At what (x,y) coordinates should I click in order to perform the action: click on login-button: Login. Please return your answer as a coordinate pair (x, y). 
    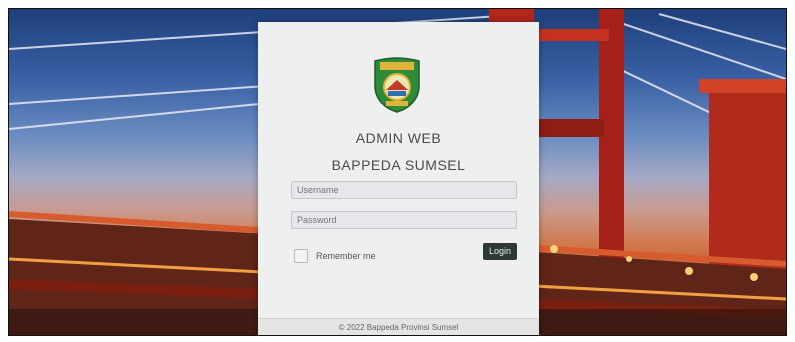
    Looking at the image, I should click on (500, 251).